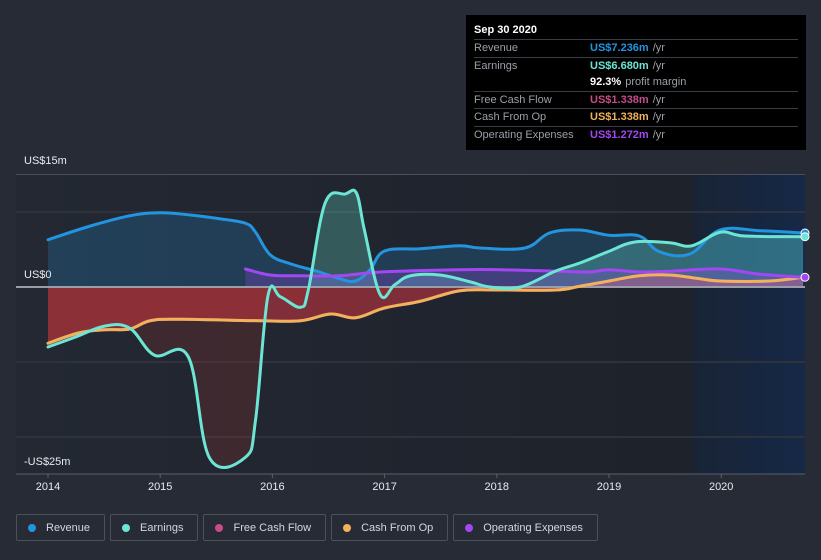 The width and height of the screenshot is (821, 560). I want to click on legend-item-operating-expenses: Operating Expenses, so click(525, 527).